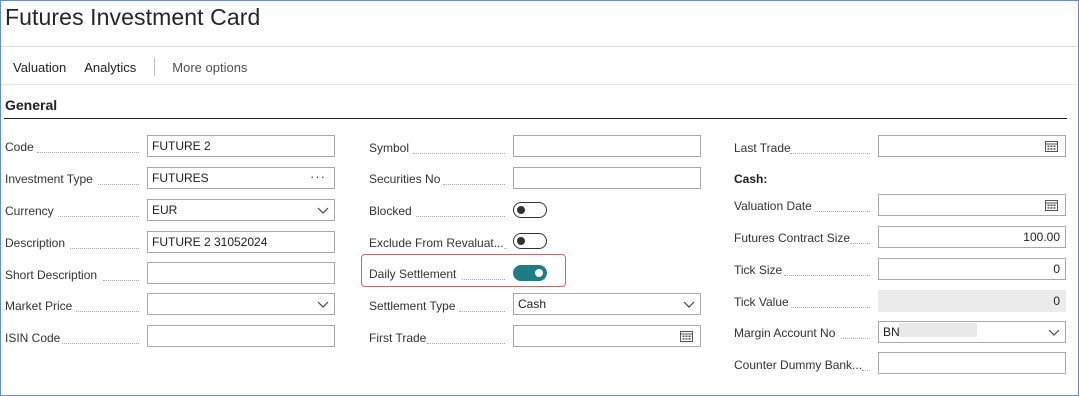 The width and height of the screenshot is (1079, 396). What do you see at coordinates (181, 146) in the screenshot?
I see `code-value: FUTURE 2` at bounding box center [181, 146].